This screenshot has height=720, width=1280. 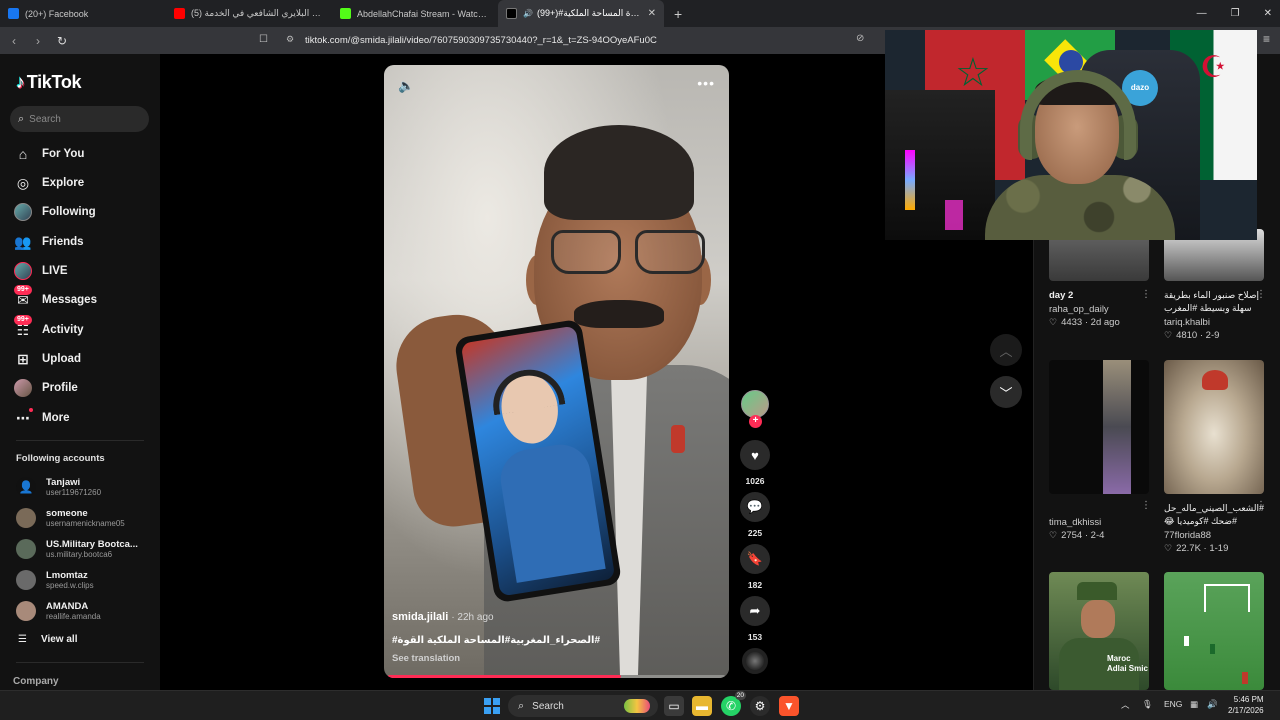 I want to click on language-indicator: ENG, so click(x=1173, y=704).